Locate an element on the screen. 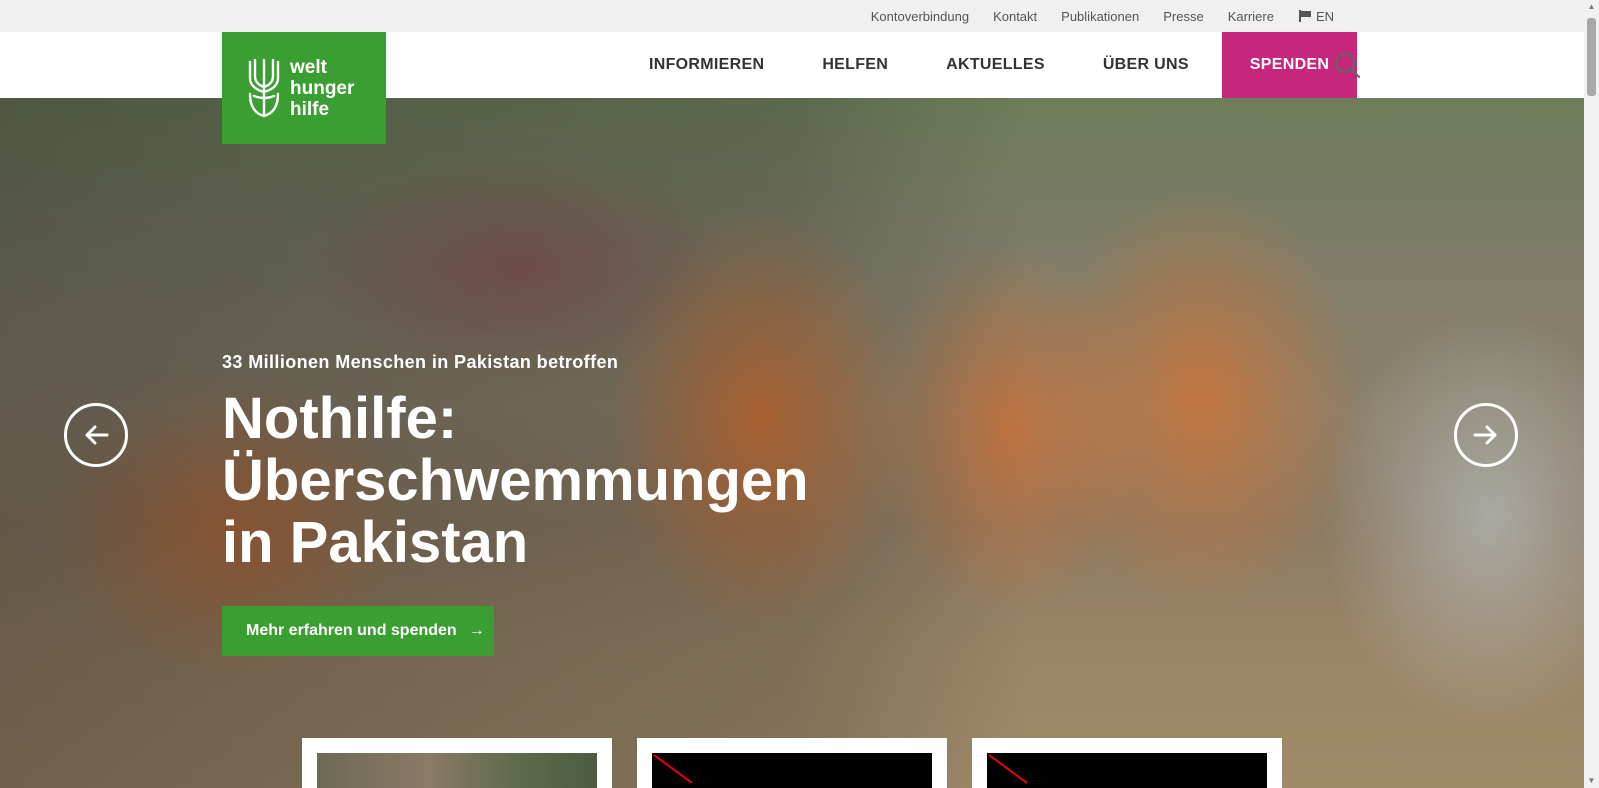  teaser-image is located at coordinates (457, 770).